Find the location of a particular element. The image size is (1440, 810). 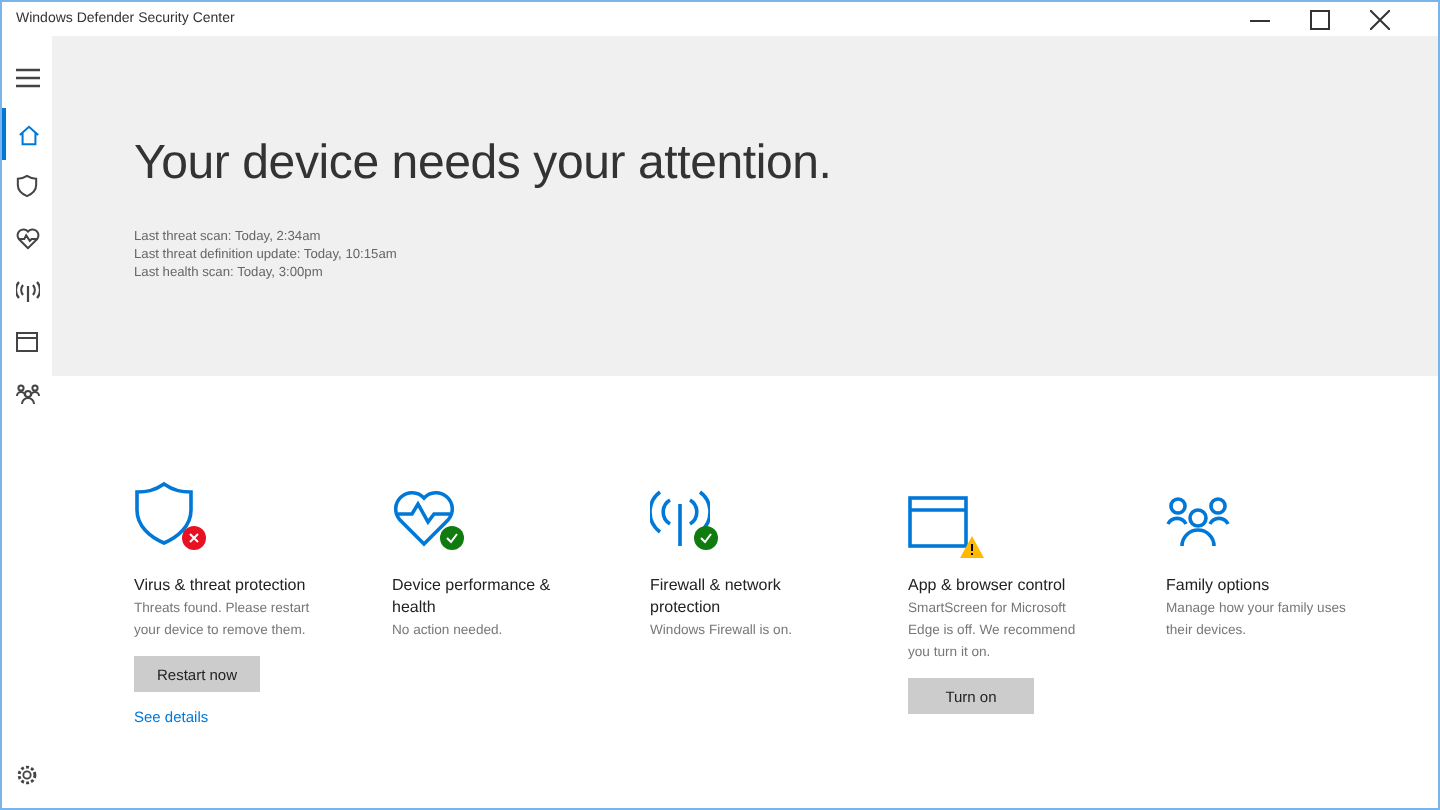

card-title: Virus & threat protection is located at coordinates (226, 585).